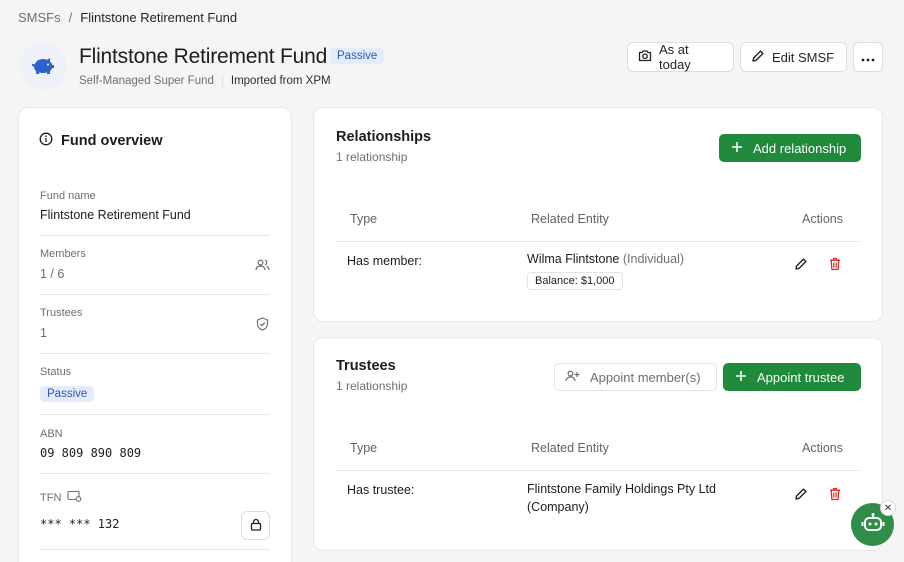 This screenshot has height=562, width=904. Describe the element at coordinates (835, 495) in the screenshot. I see `delete-trustee-trash-icon` at that location.